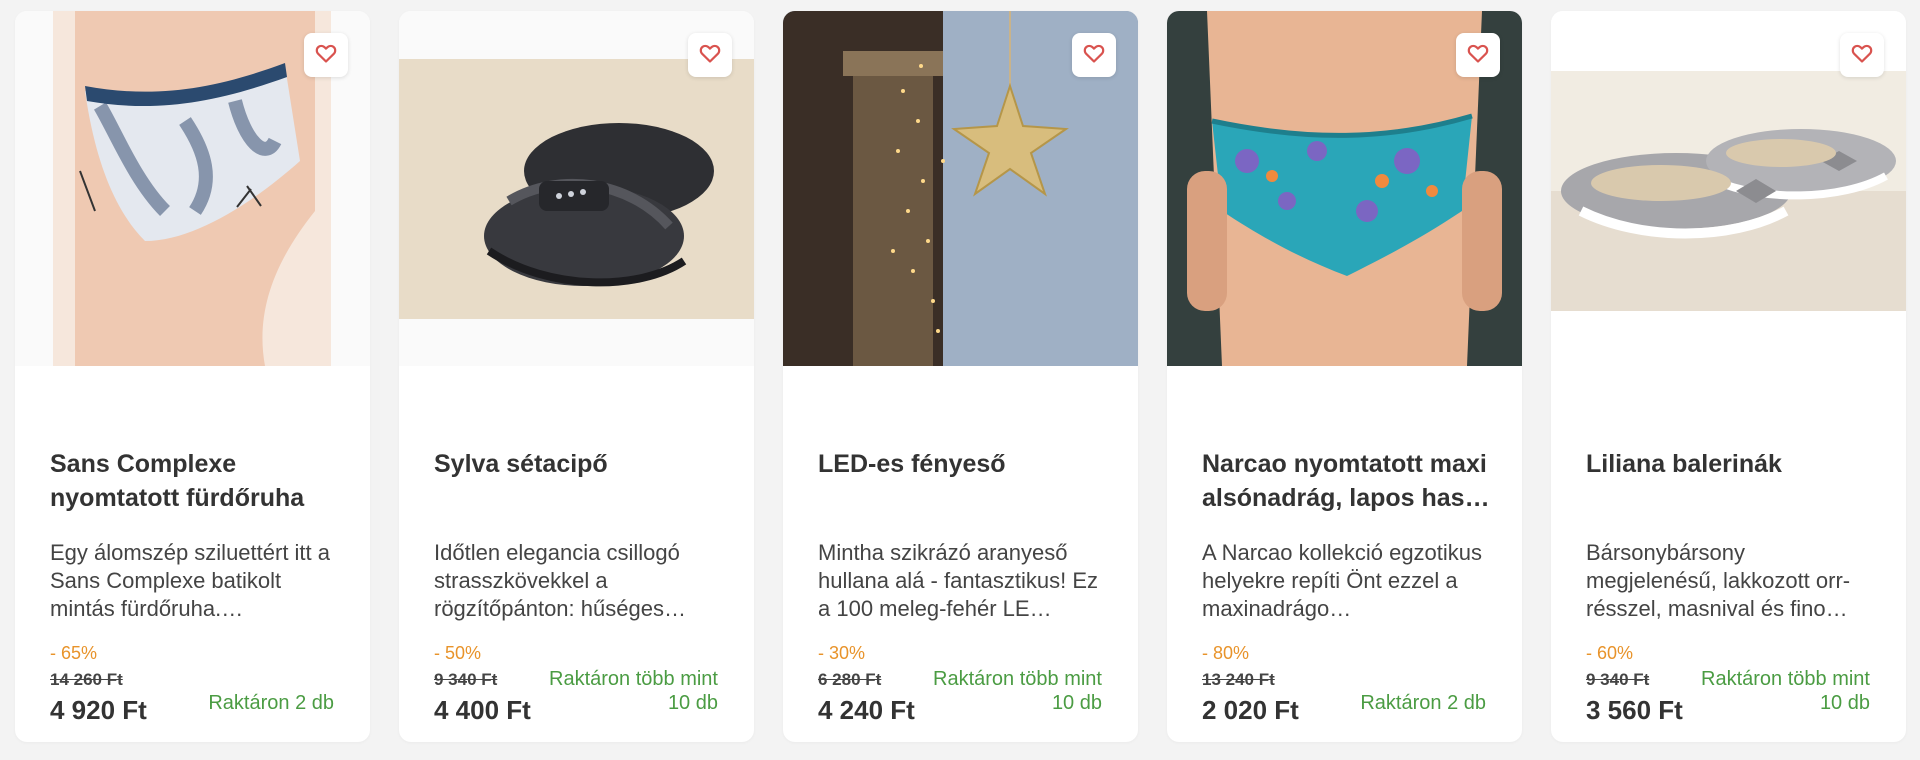 The image size is (1920, 760). I want to click on old-price: 6 280 Ft, so click(850, 679).